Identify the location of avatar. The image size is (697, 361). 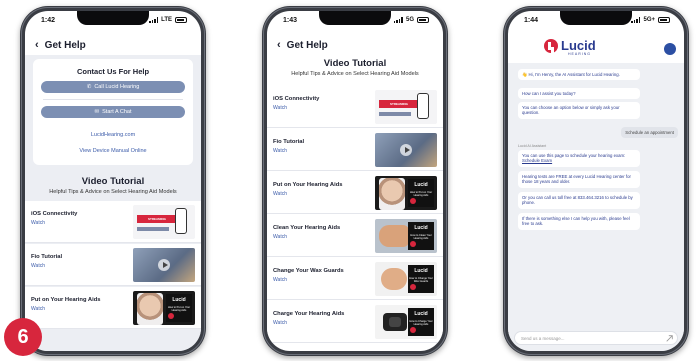
(670, 49).